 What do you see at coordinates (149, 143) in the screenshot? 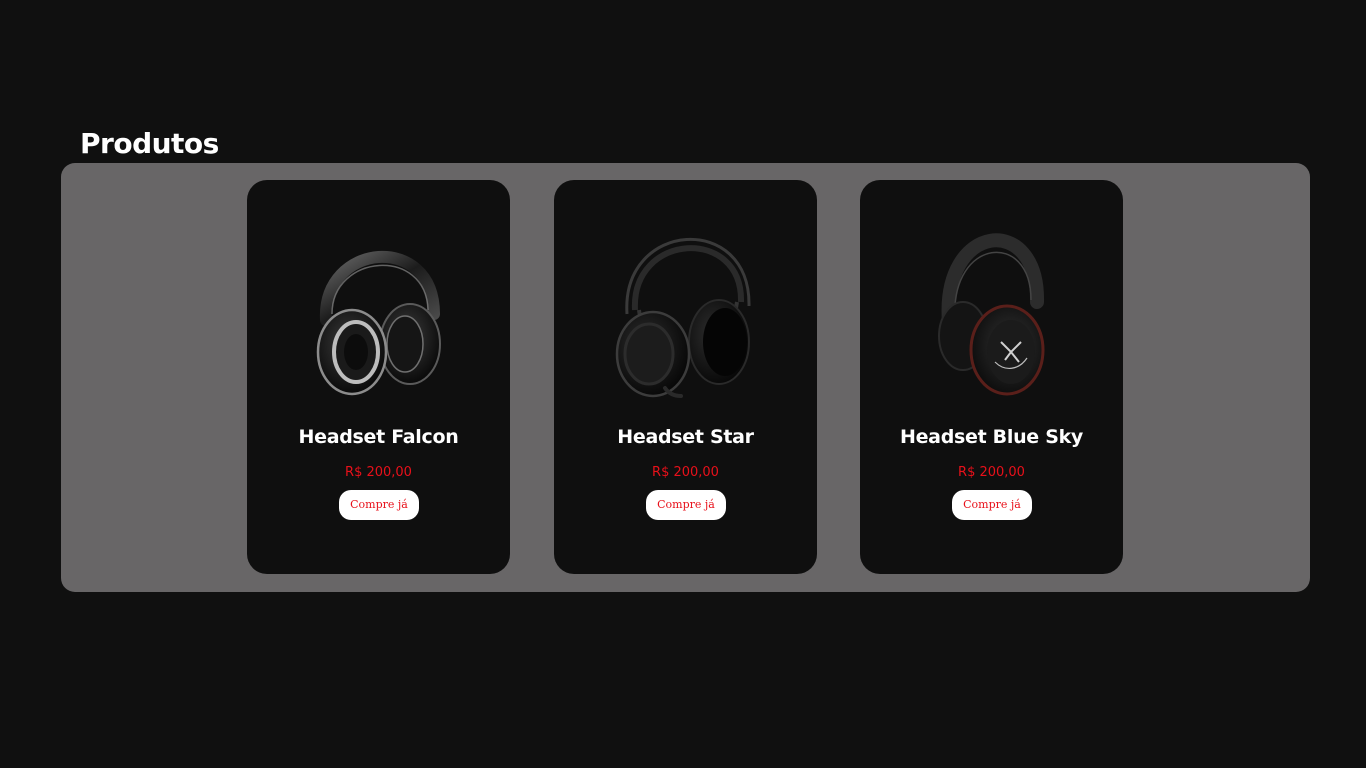
I see `section-title: Produtos` at bounding box center [149, 143].